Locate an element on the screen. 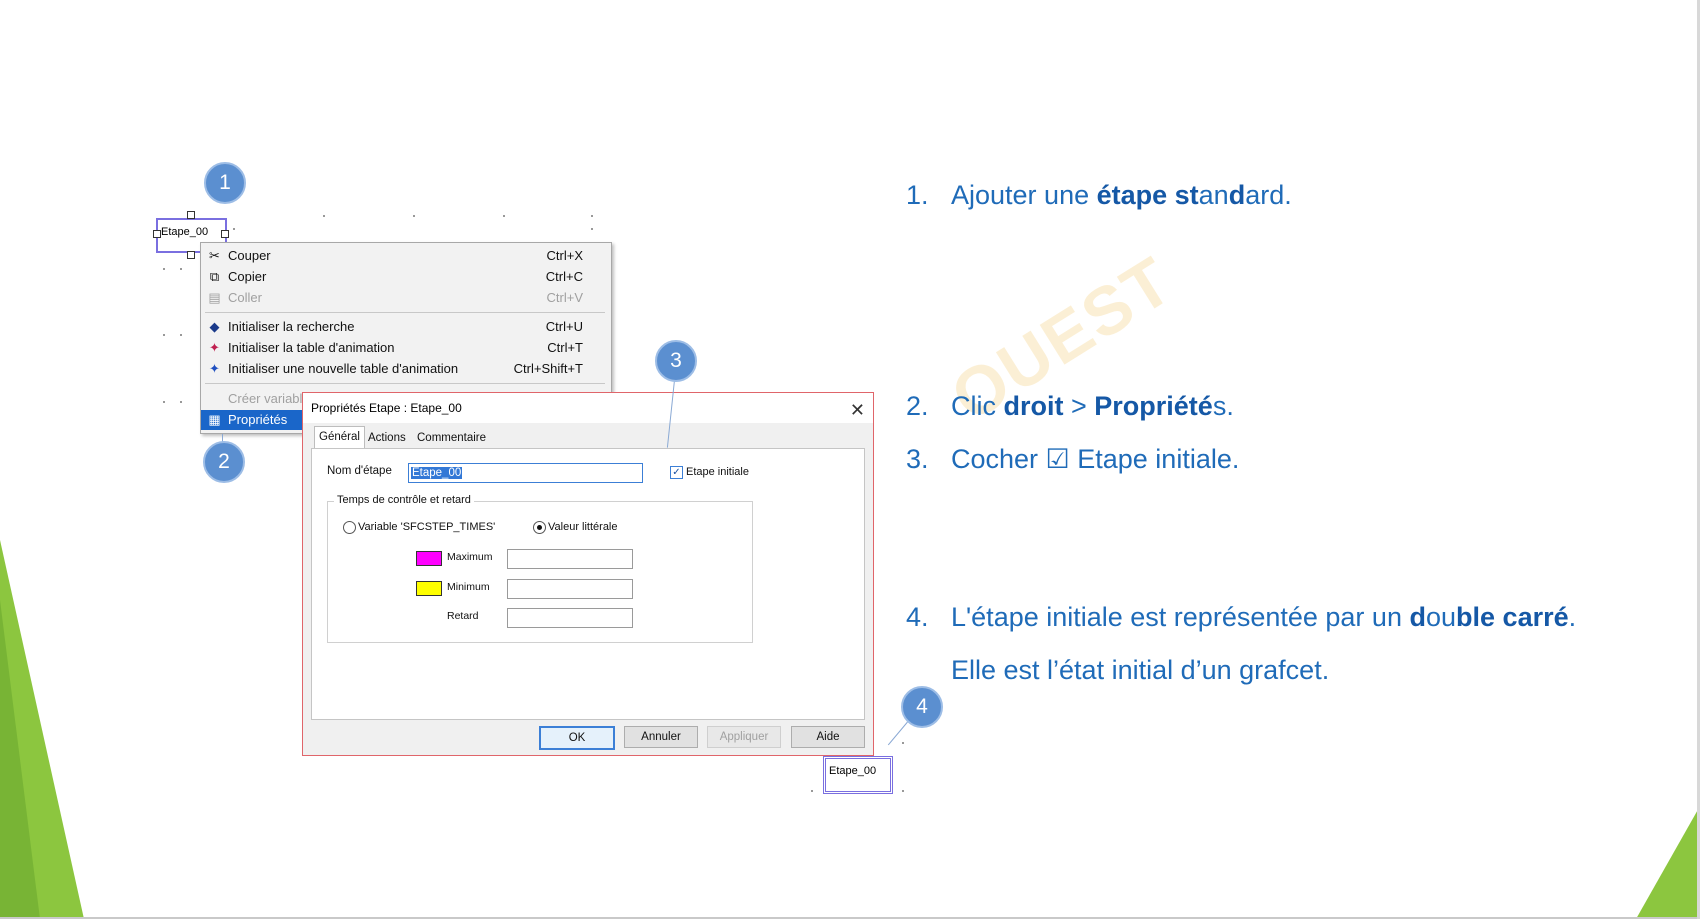 The height and width of the screenshot is (919, 1700). menu-item-shortcut: Ctrl+T is located at coordinates (565, 347).